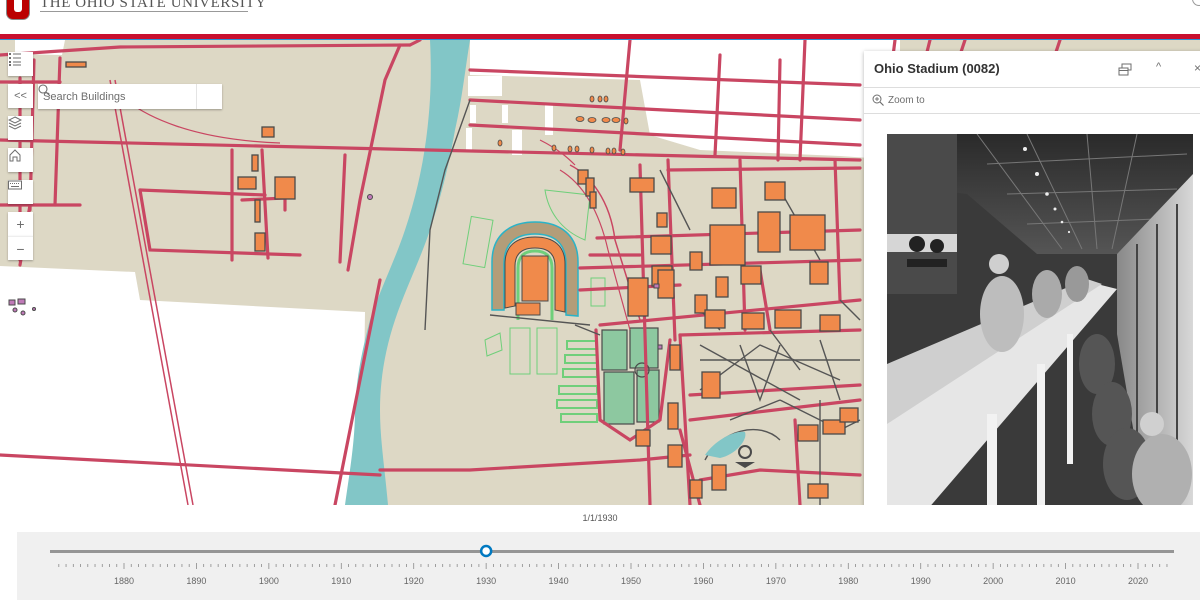 Image resolution: width=1200 pixels, height=600 pixels. I want to click on tick-label-1920: 1920, so click(414, 581).